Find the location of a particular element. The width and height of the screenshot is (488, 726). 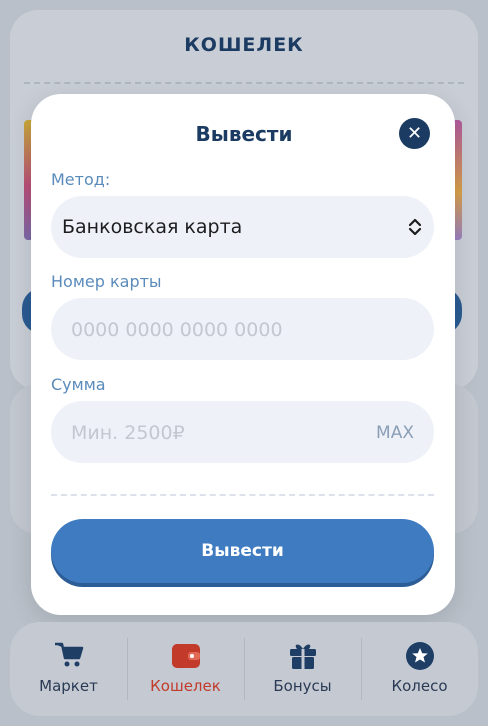

nav-item-bonuses: Бонусы is located at coordinates (302, 669).